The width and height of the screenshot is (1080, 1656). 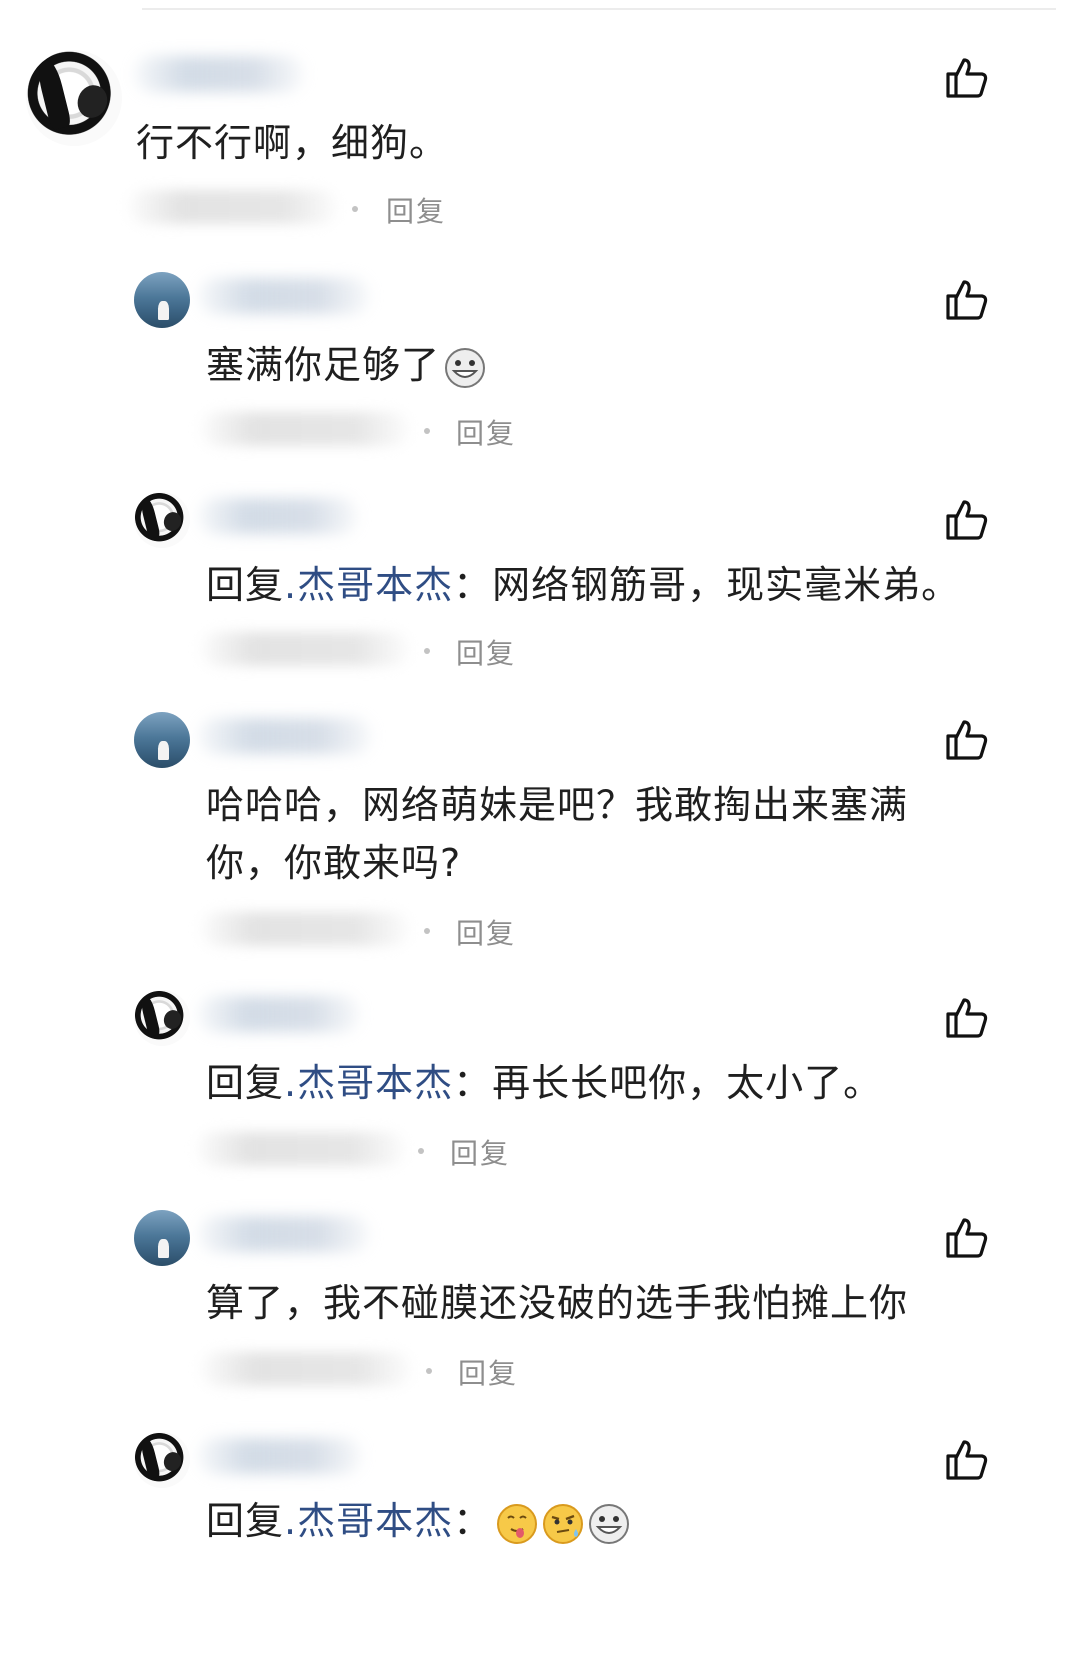 I want to click on comment-text: 塞满你足够了, so click(x=346, y=365).